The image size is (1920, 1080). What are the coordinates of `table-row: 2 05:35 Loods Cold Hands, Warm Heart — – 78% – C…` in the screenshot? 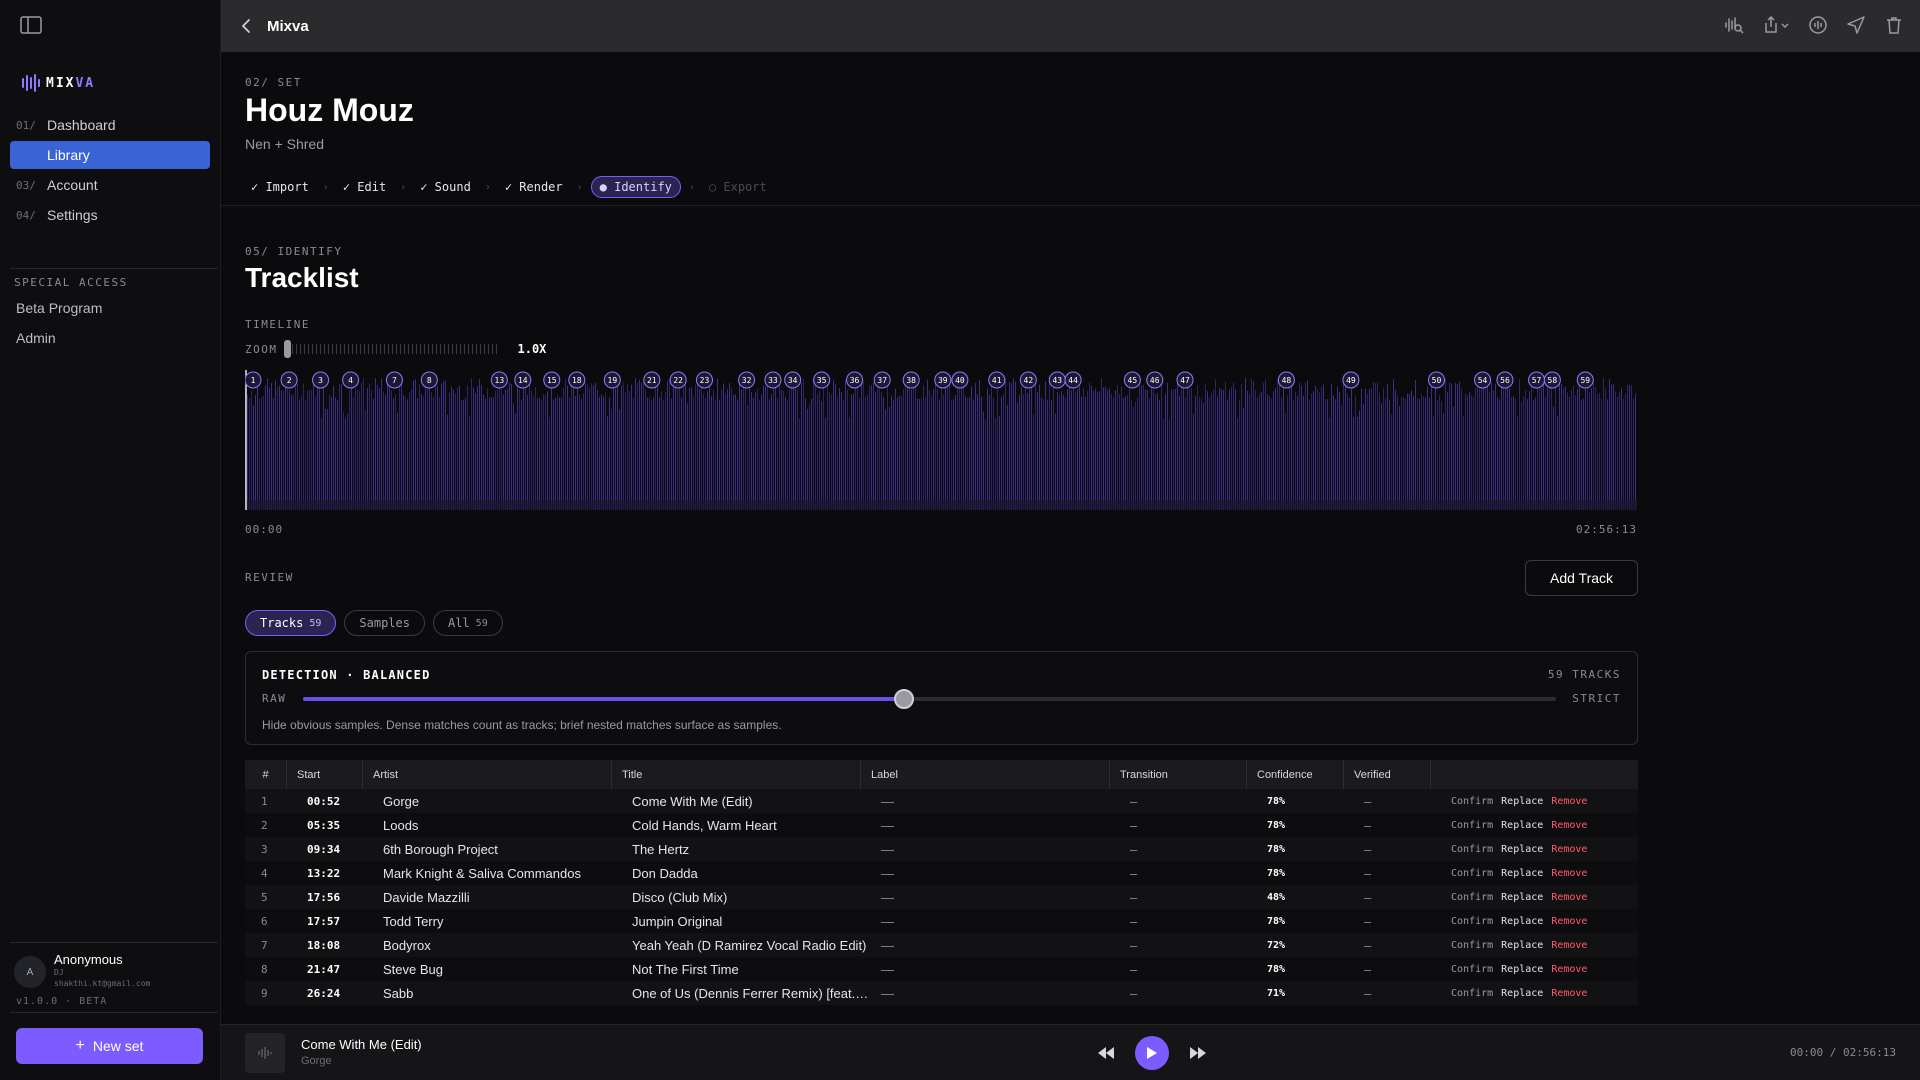 It's located at (941, 825).